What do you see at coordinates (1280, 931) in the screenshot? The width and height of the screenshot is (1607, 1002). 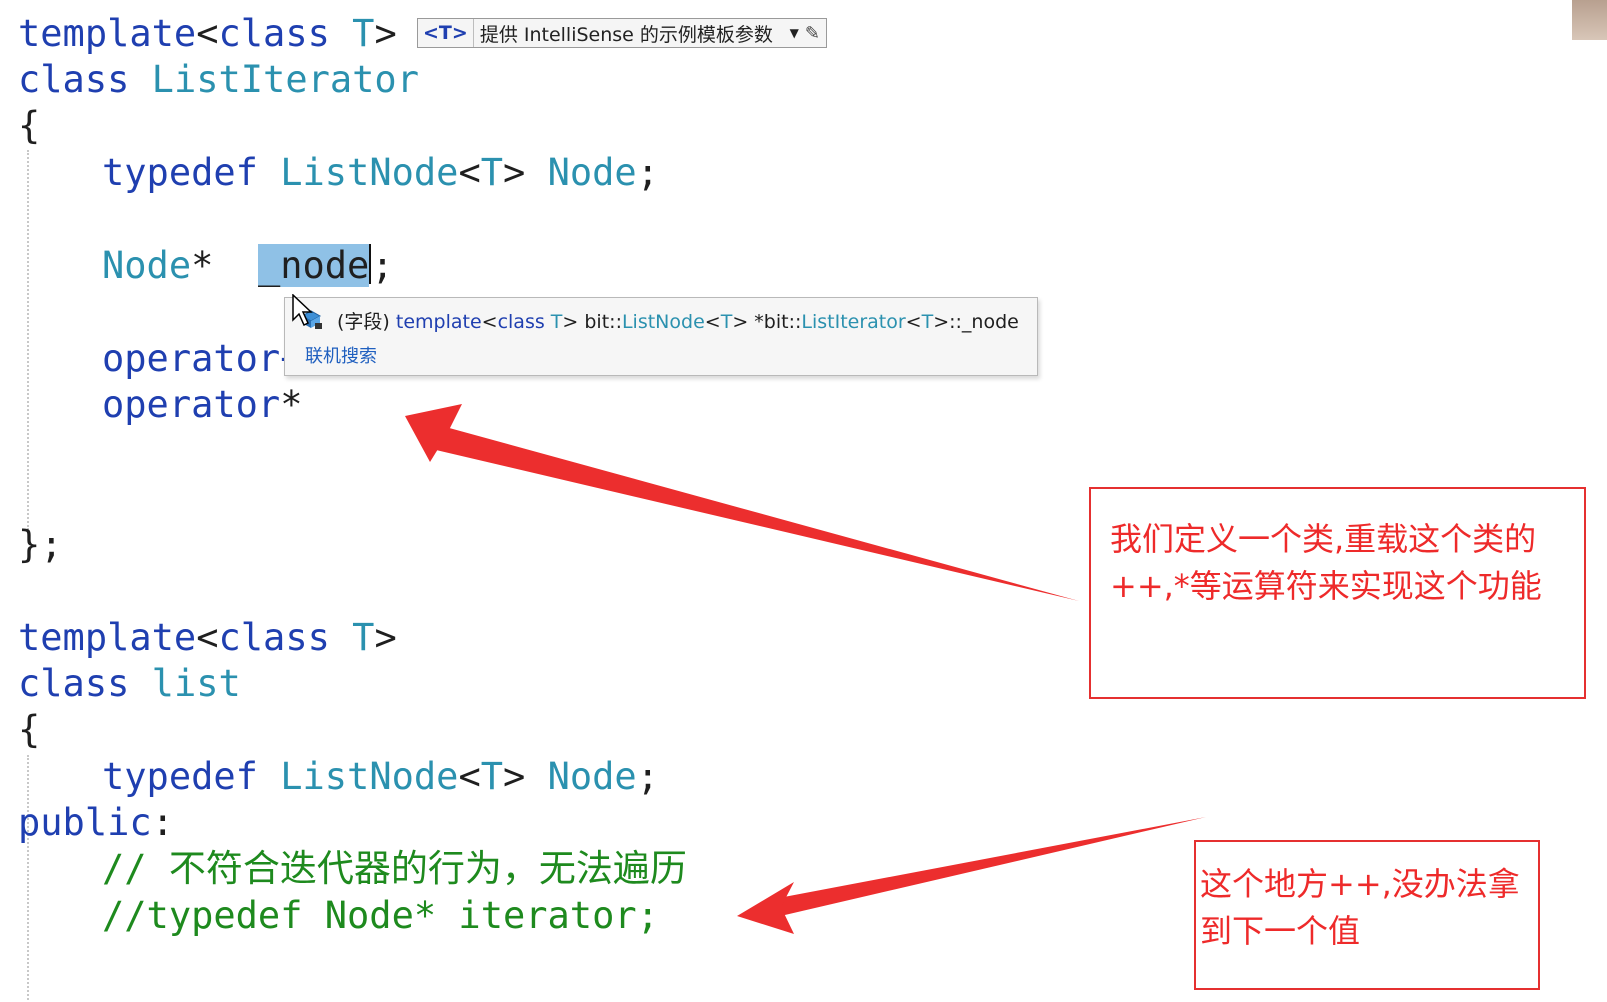 I see `annotation-line: 到下一个值` at bounding box center [1280, 931].